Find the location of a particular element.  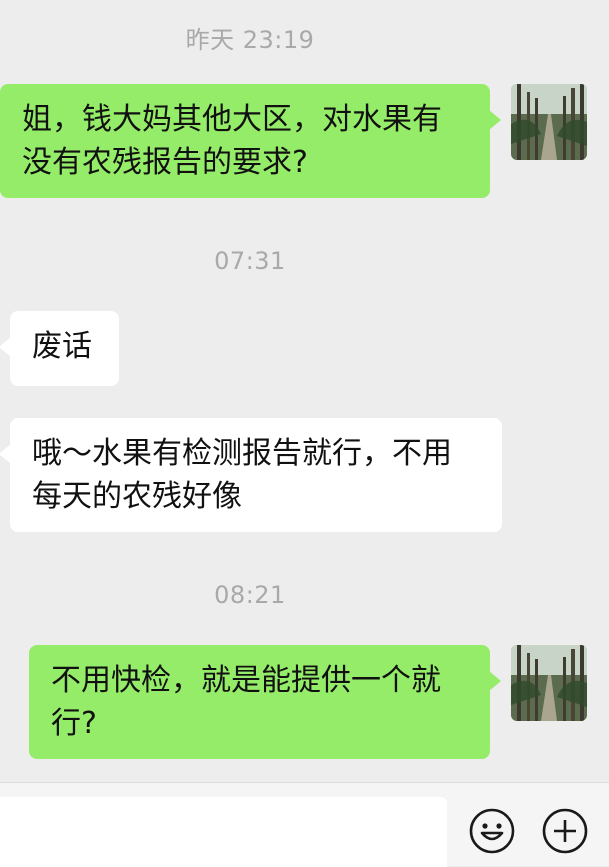

message-text-line: 姐，钱大妈其他大区，对水果有 is located at coordinates (232, 119).